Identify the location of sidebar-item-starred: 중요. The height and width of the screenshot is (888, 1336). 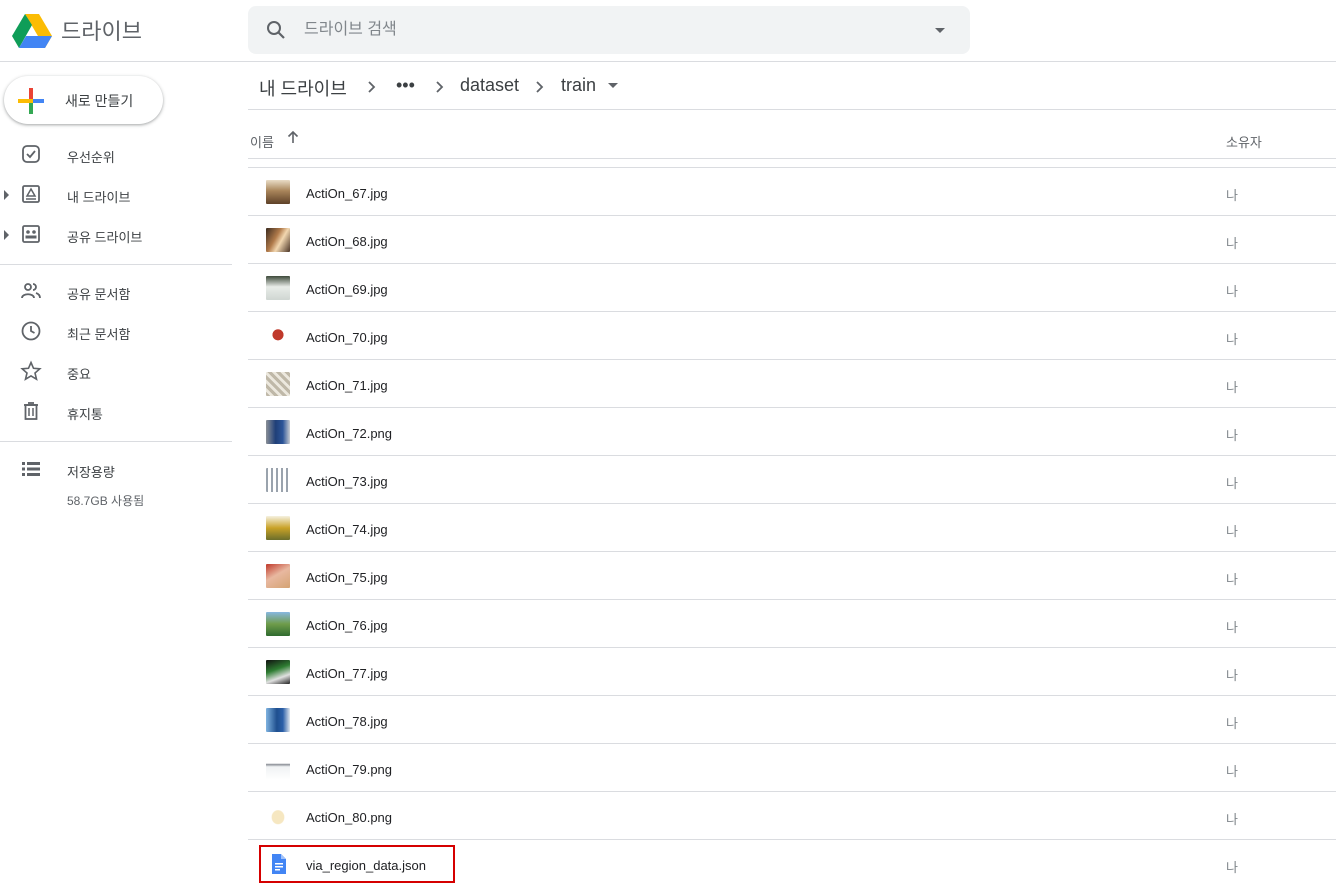
(116, 372).